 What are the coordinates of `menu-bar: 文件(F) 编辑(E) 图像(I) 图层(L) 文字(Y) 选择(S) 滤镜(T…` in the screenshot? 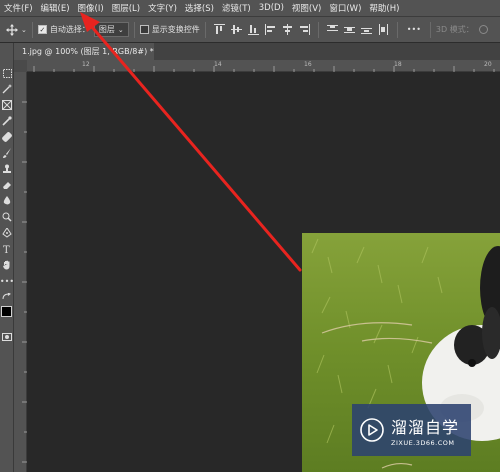 It's located at (250, 8).